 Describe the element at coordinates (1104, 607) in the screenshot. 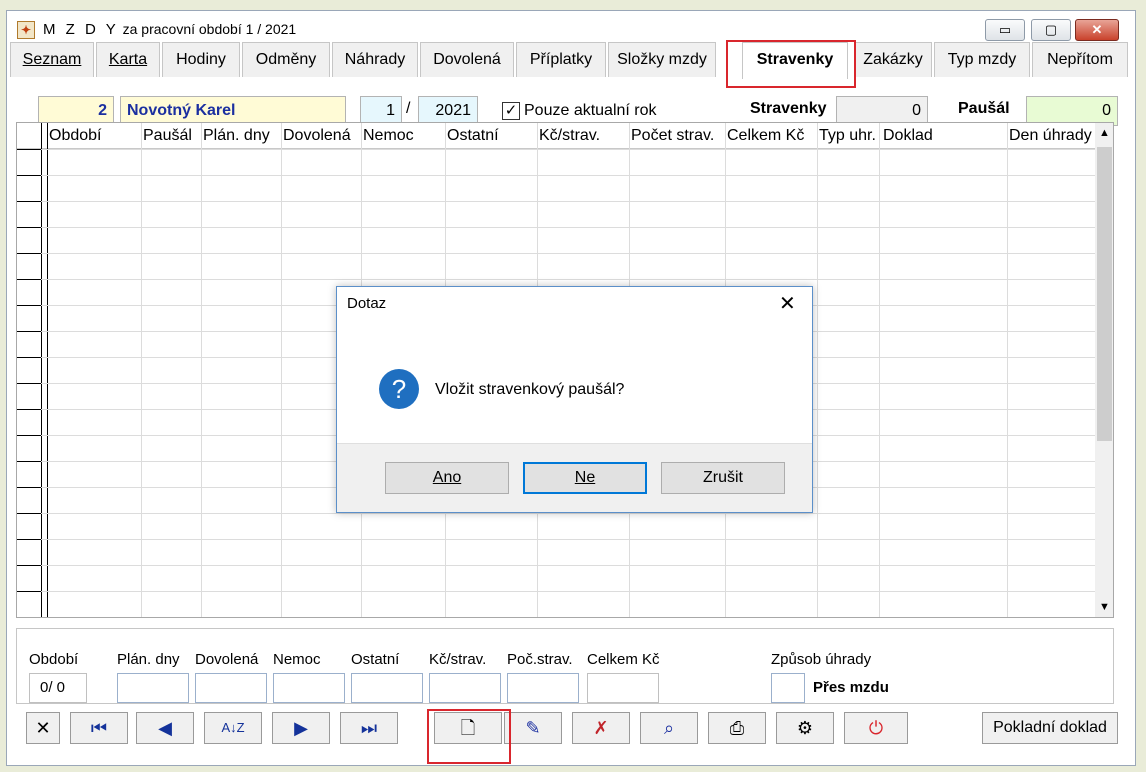

I see `scroll-down-icon: ▼` at that location.